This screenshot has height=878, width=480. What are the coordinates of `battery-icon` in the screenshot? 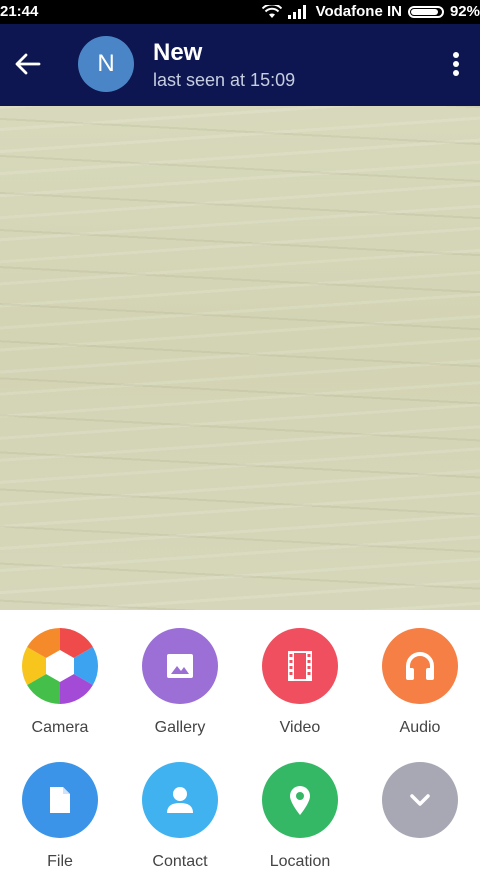 It's located at (425, 11).